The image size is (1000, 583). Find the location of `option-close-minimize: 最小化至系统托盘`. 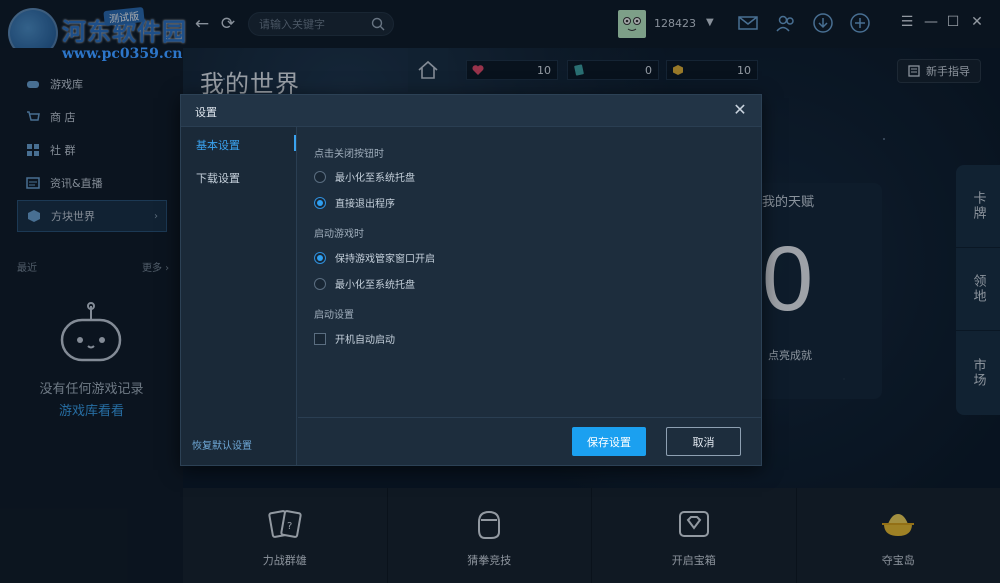

option-close-minimize: 最小化至系统托盘 is located at coordinates (364, 176).